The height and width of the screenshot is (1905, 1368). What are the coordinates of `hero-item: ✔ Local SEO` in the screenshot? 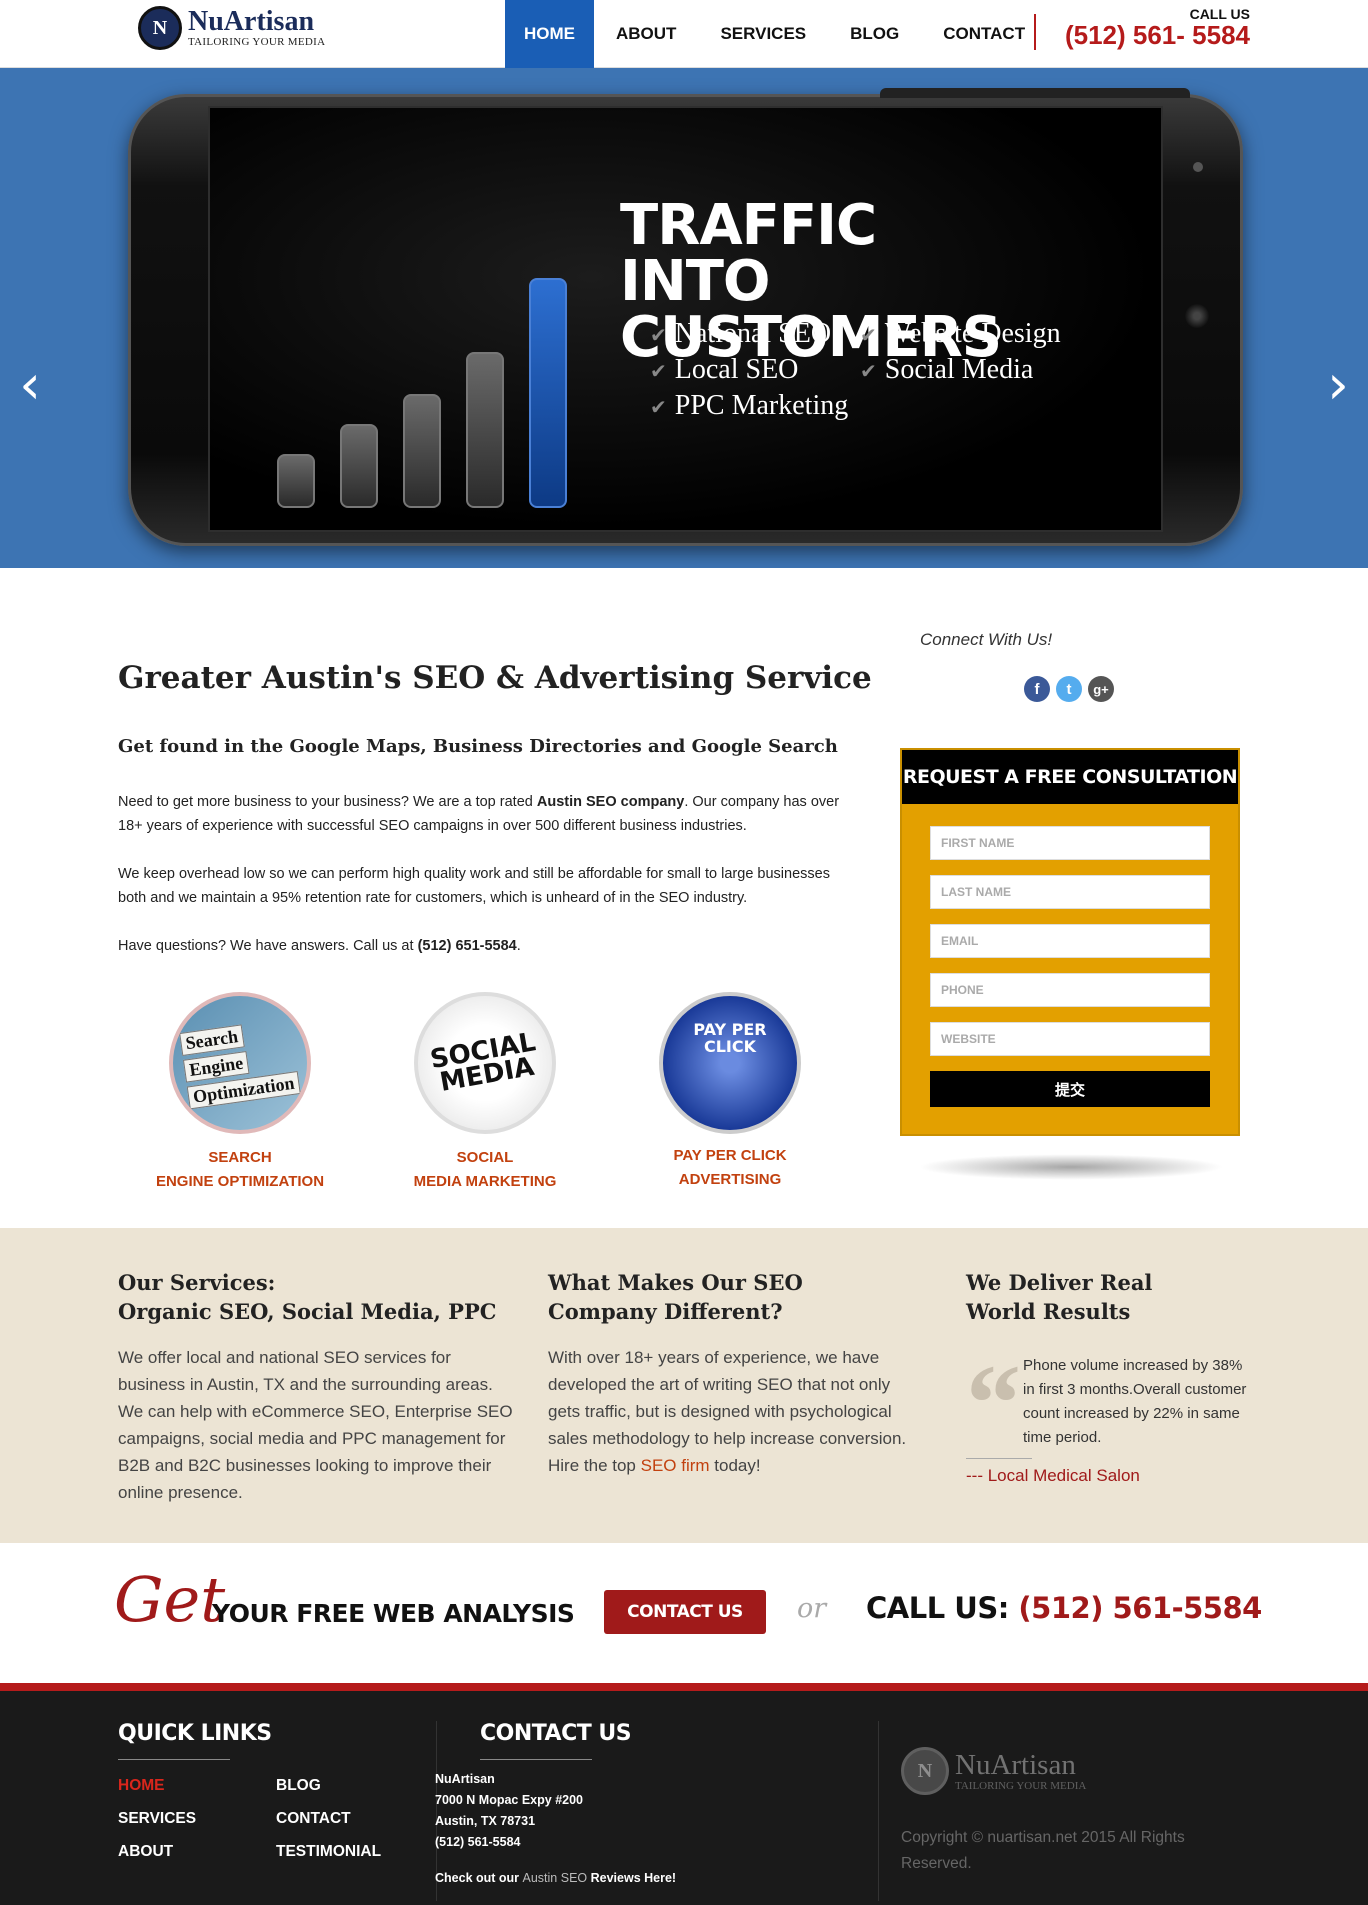 It's located at (724, 369).